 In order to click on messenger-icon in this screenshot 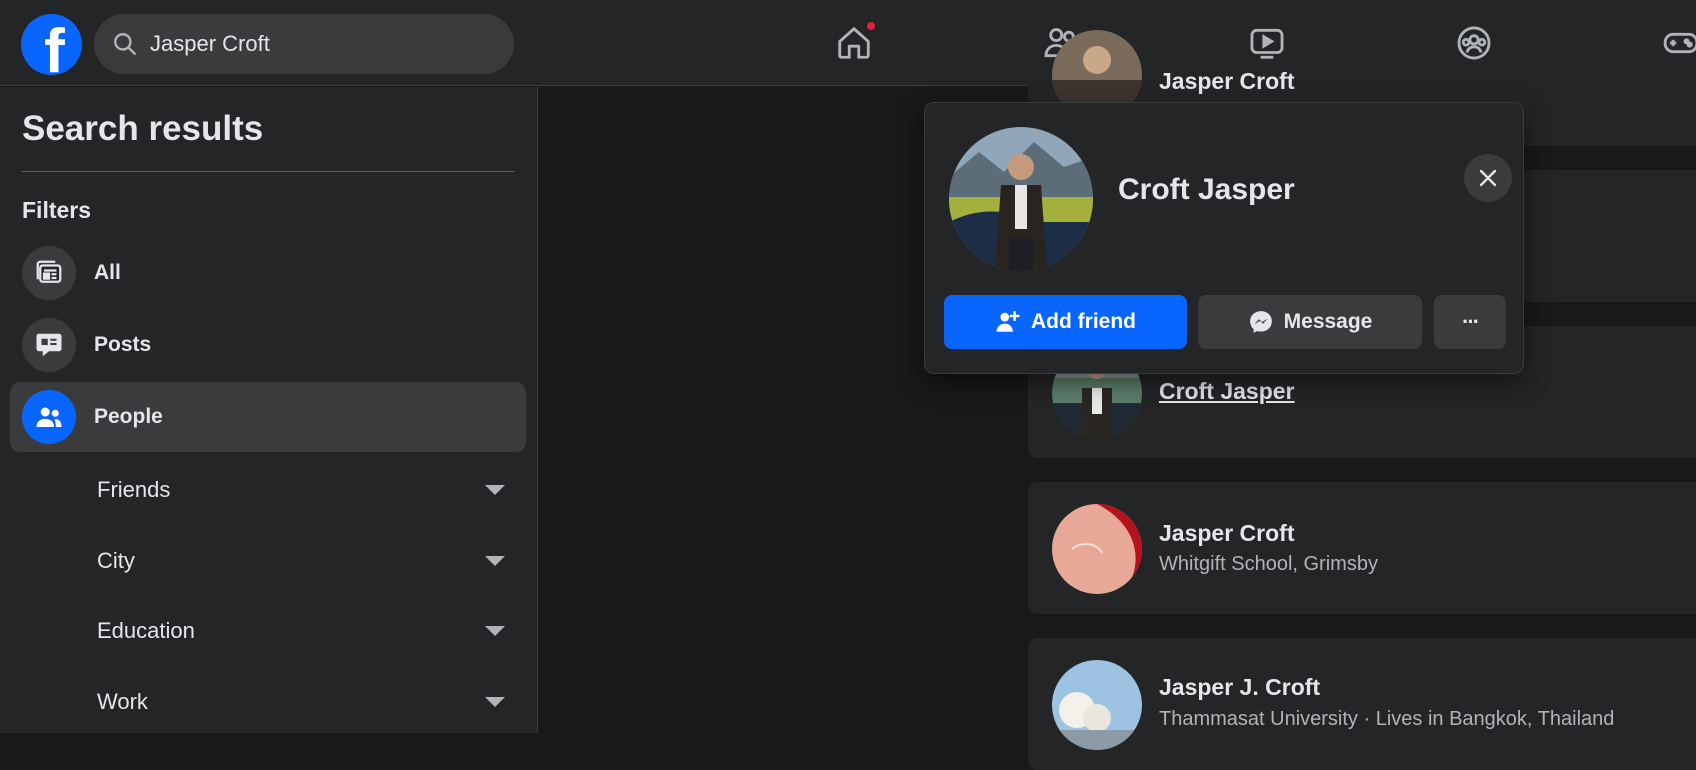, I will do `click(1260, 322)`.